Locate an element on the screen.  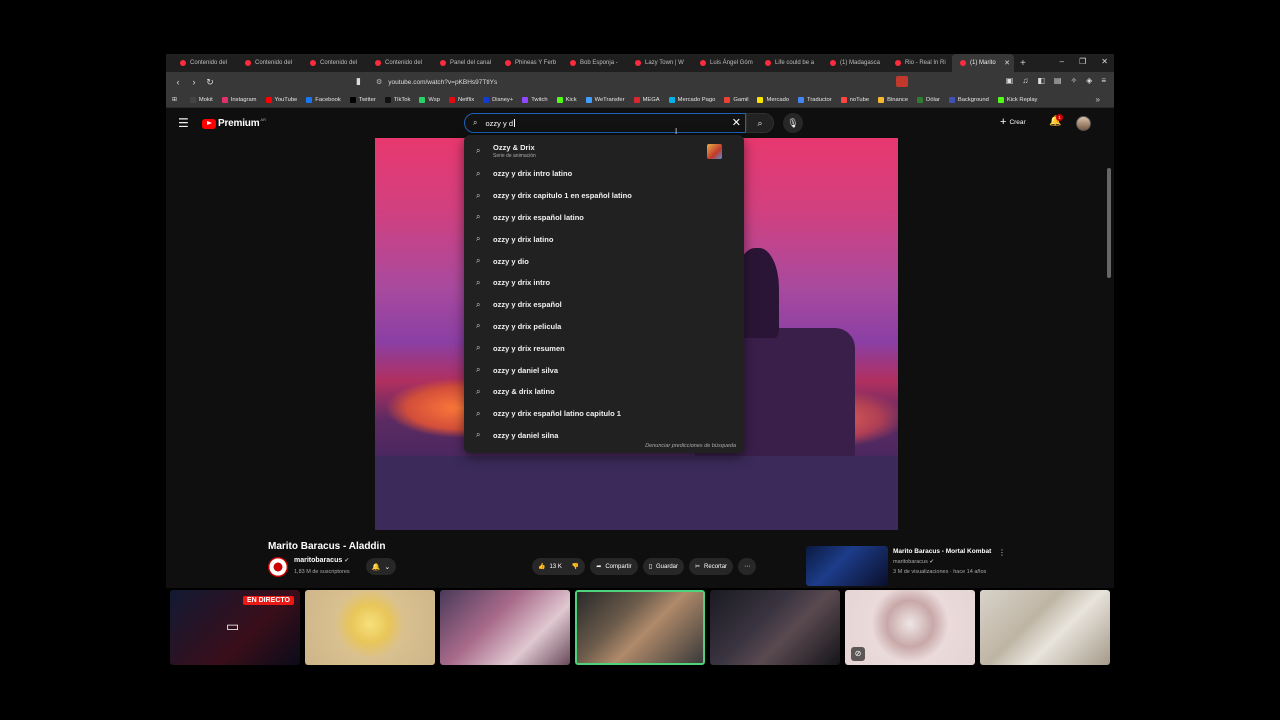
stream-preview: EN DIRECTO ▭ is located at coordinates (235, 627).